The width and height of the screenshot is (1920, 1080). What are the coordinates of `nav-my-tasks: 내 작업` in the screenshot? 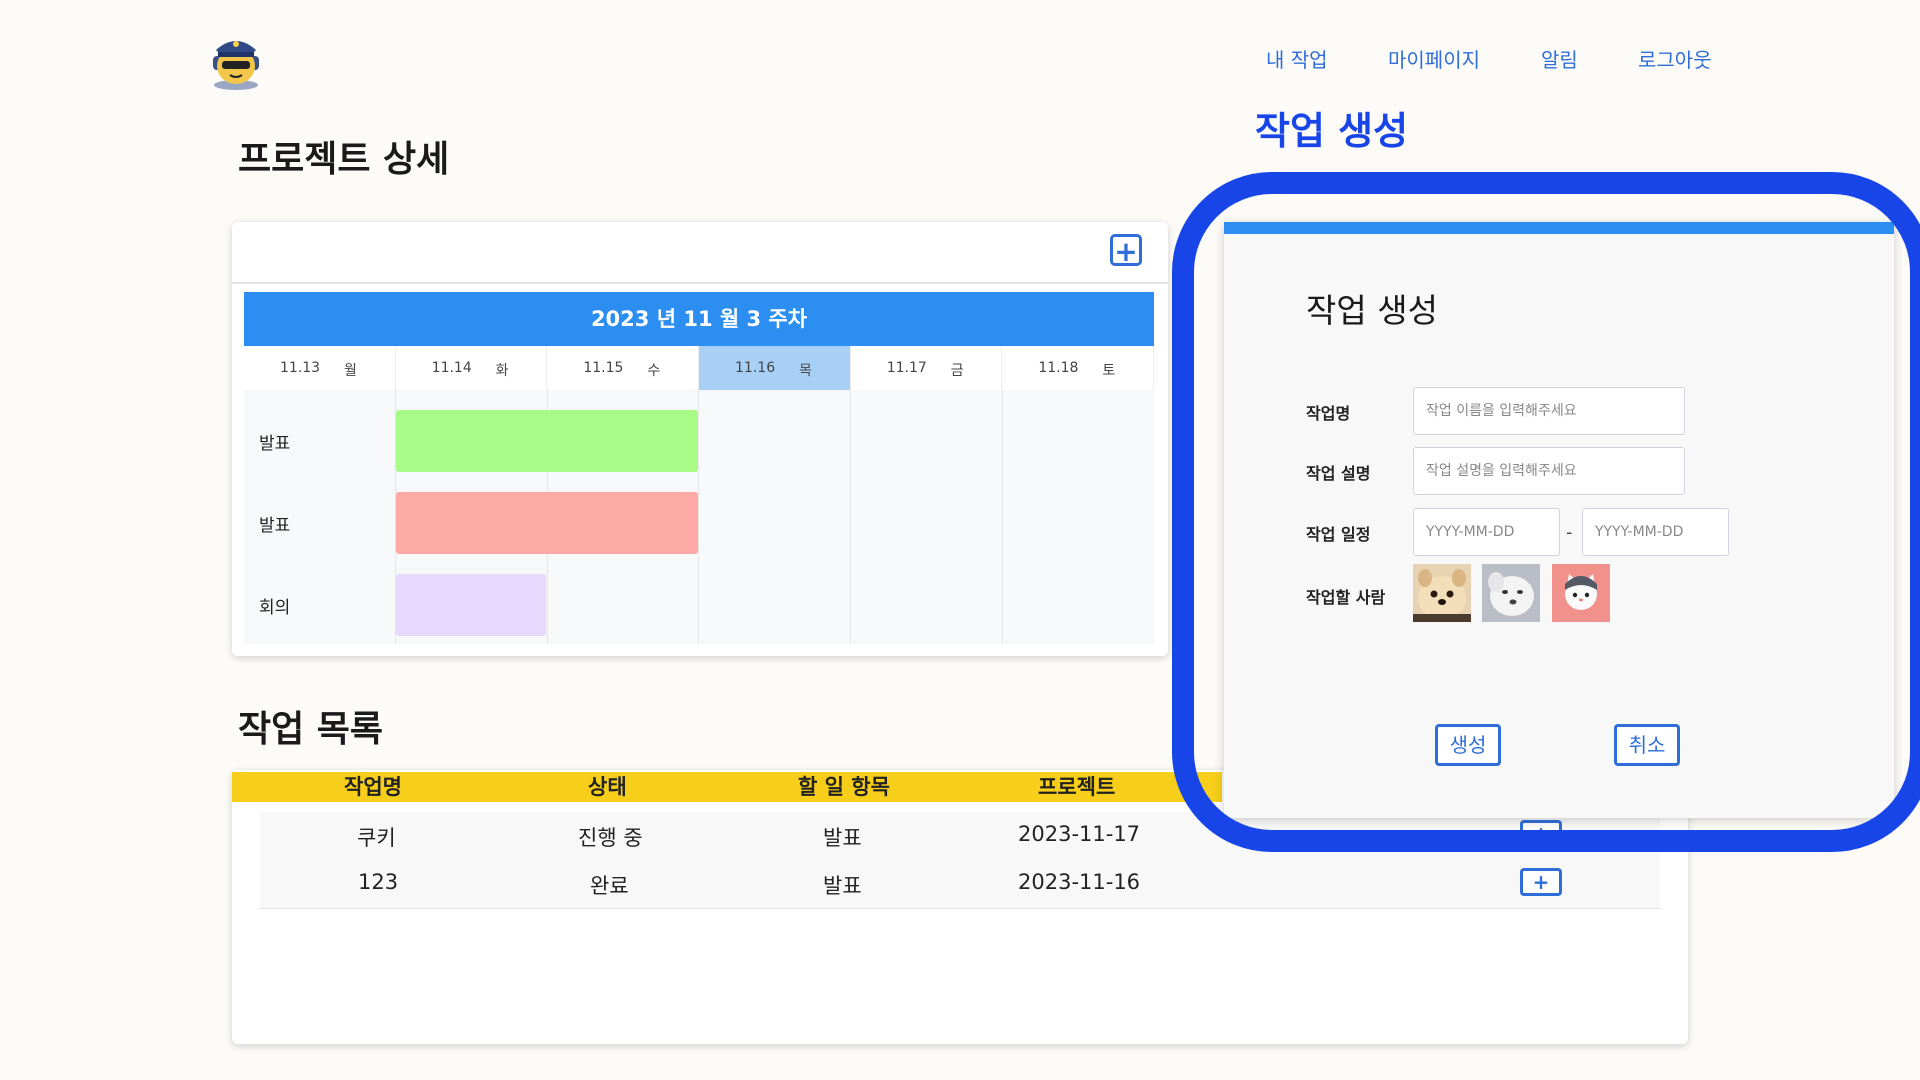 It's located at (1297, 58).